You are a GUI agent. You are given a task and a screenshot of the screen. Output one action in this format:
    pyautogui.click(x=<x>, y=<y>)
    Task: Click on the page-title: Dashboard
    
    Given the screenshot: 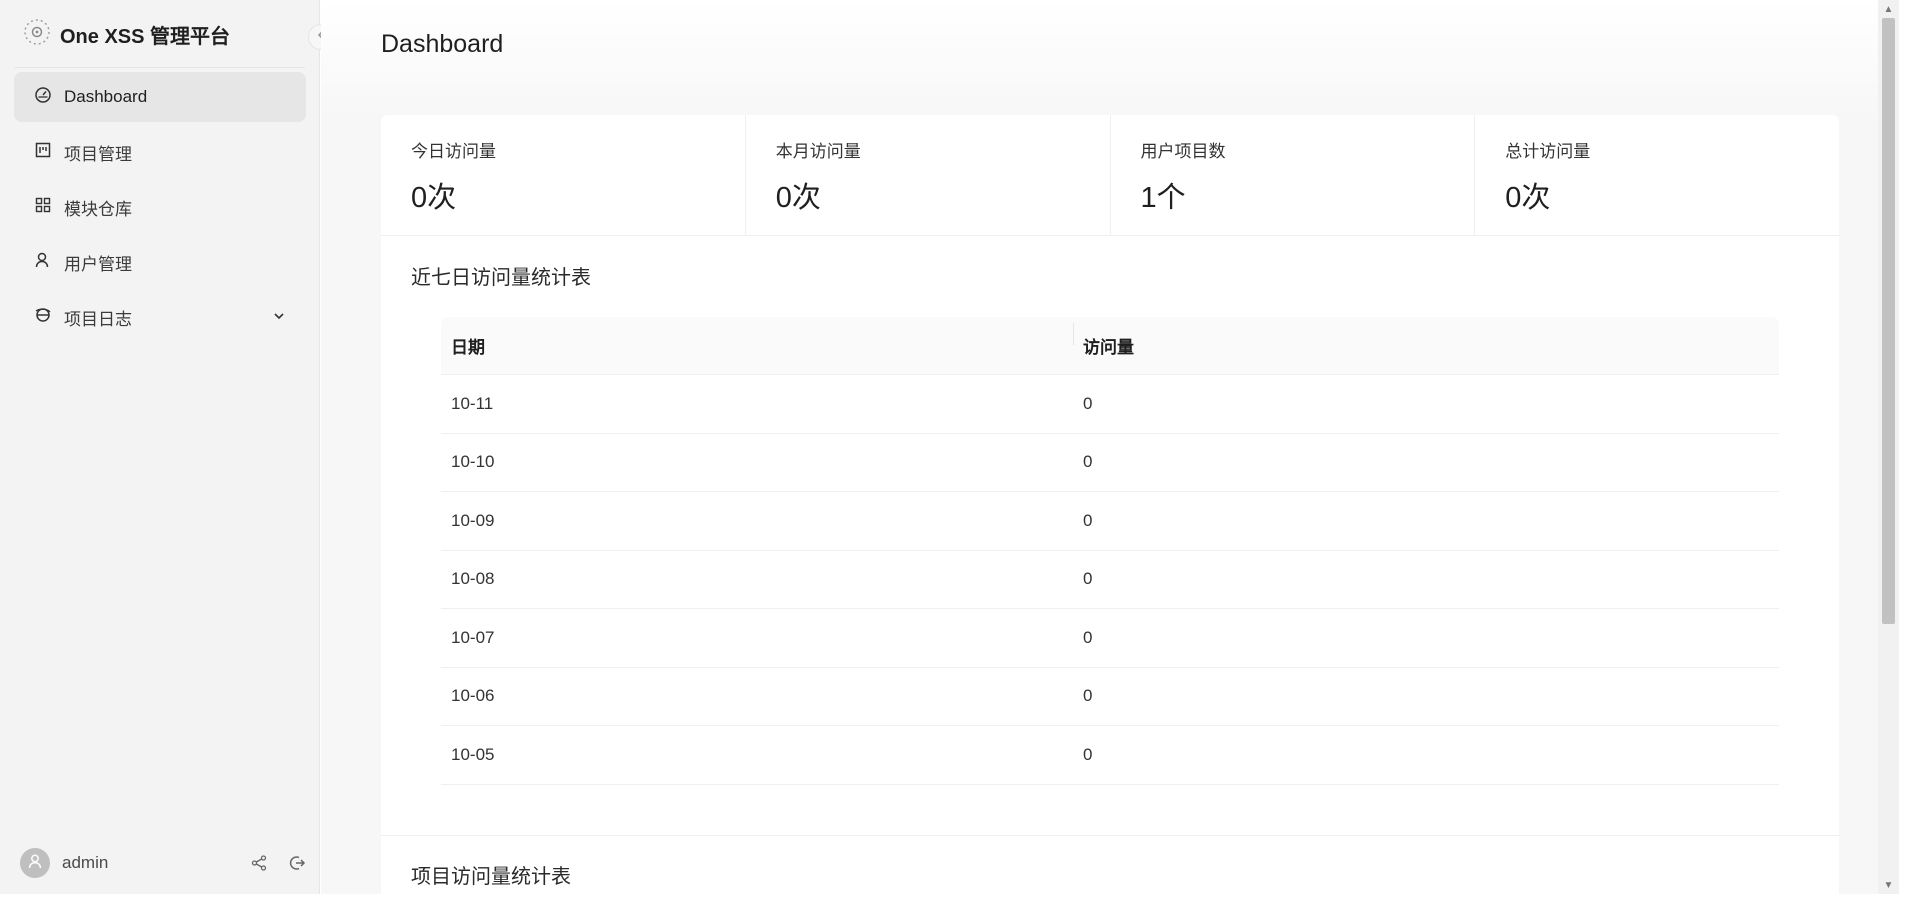 What is the action you would take?
    pyautogui.click(x=442, y=44)
    